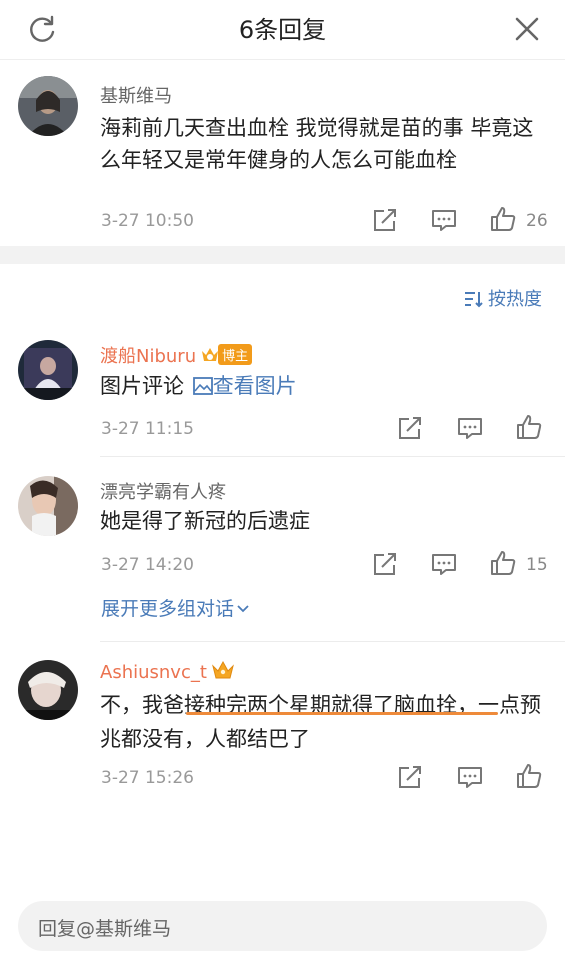  What do you see at coordinates (235, 354) in the screenshot?
I see `blogger-badge: 博主` at bounding box center [235, 354].